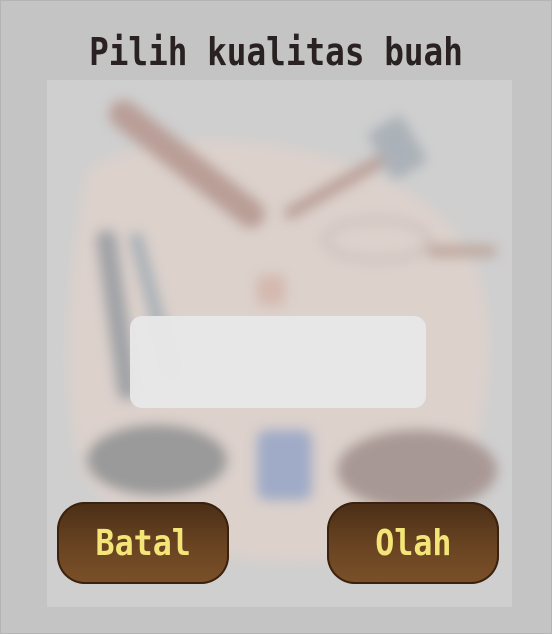 The width and height of the screenshot is (552, 634). Describe the element at coordinates (276, 52) in the screenshot. I see `dialog-title: Pilih kualitas buah` at that location.